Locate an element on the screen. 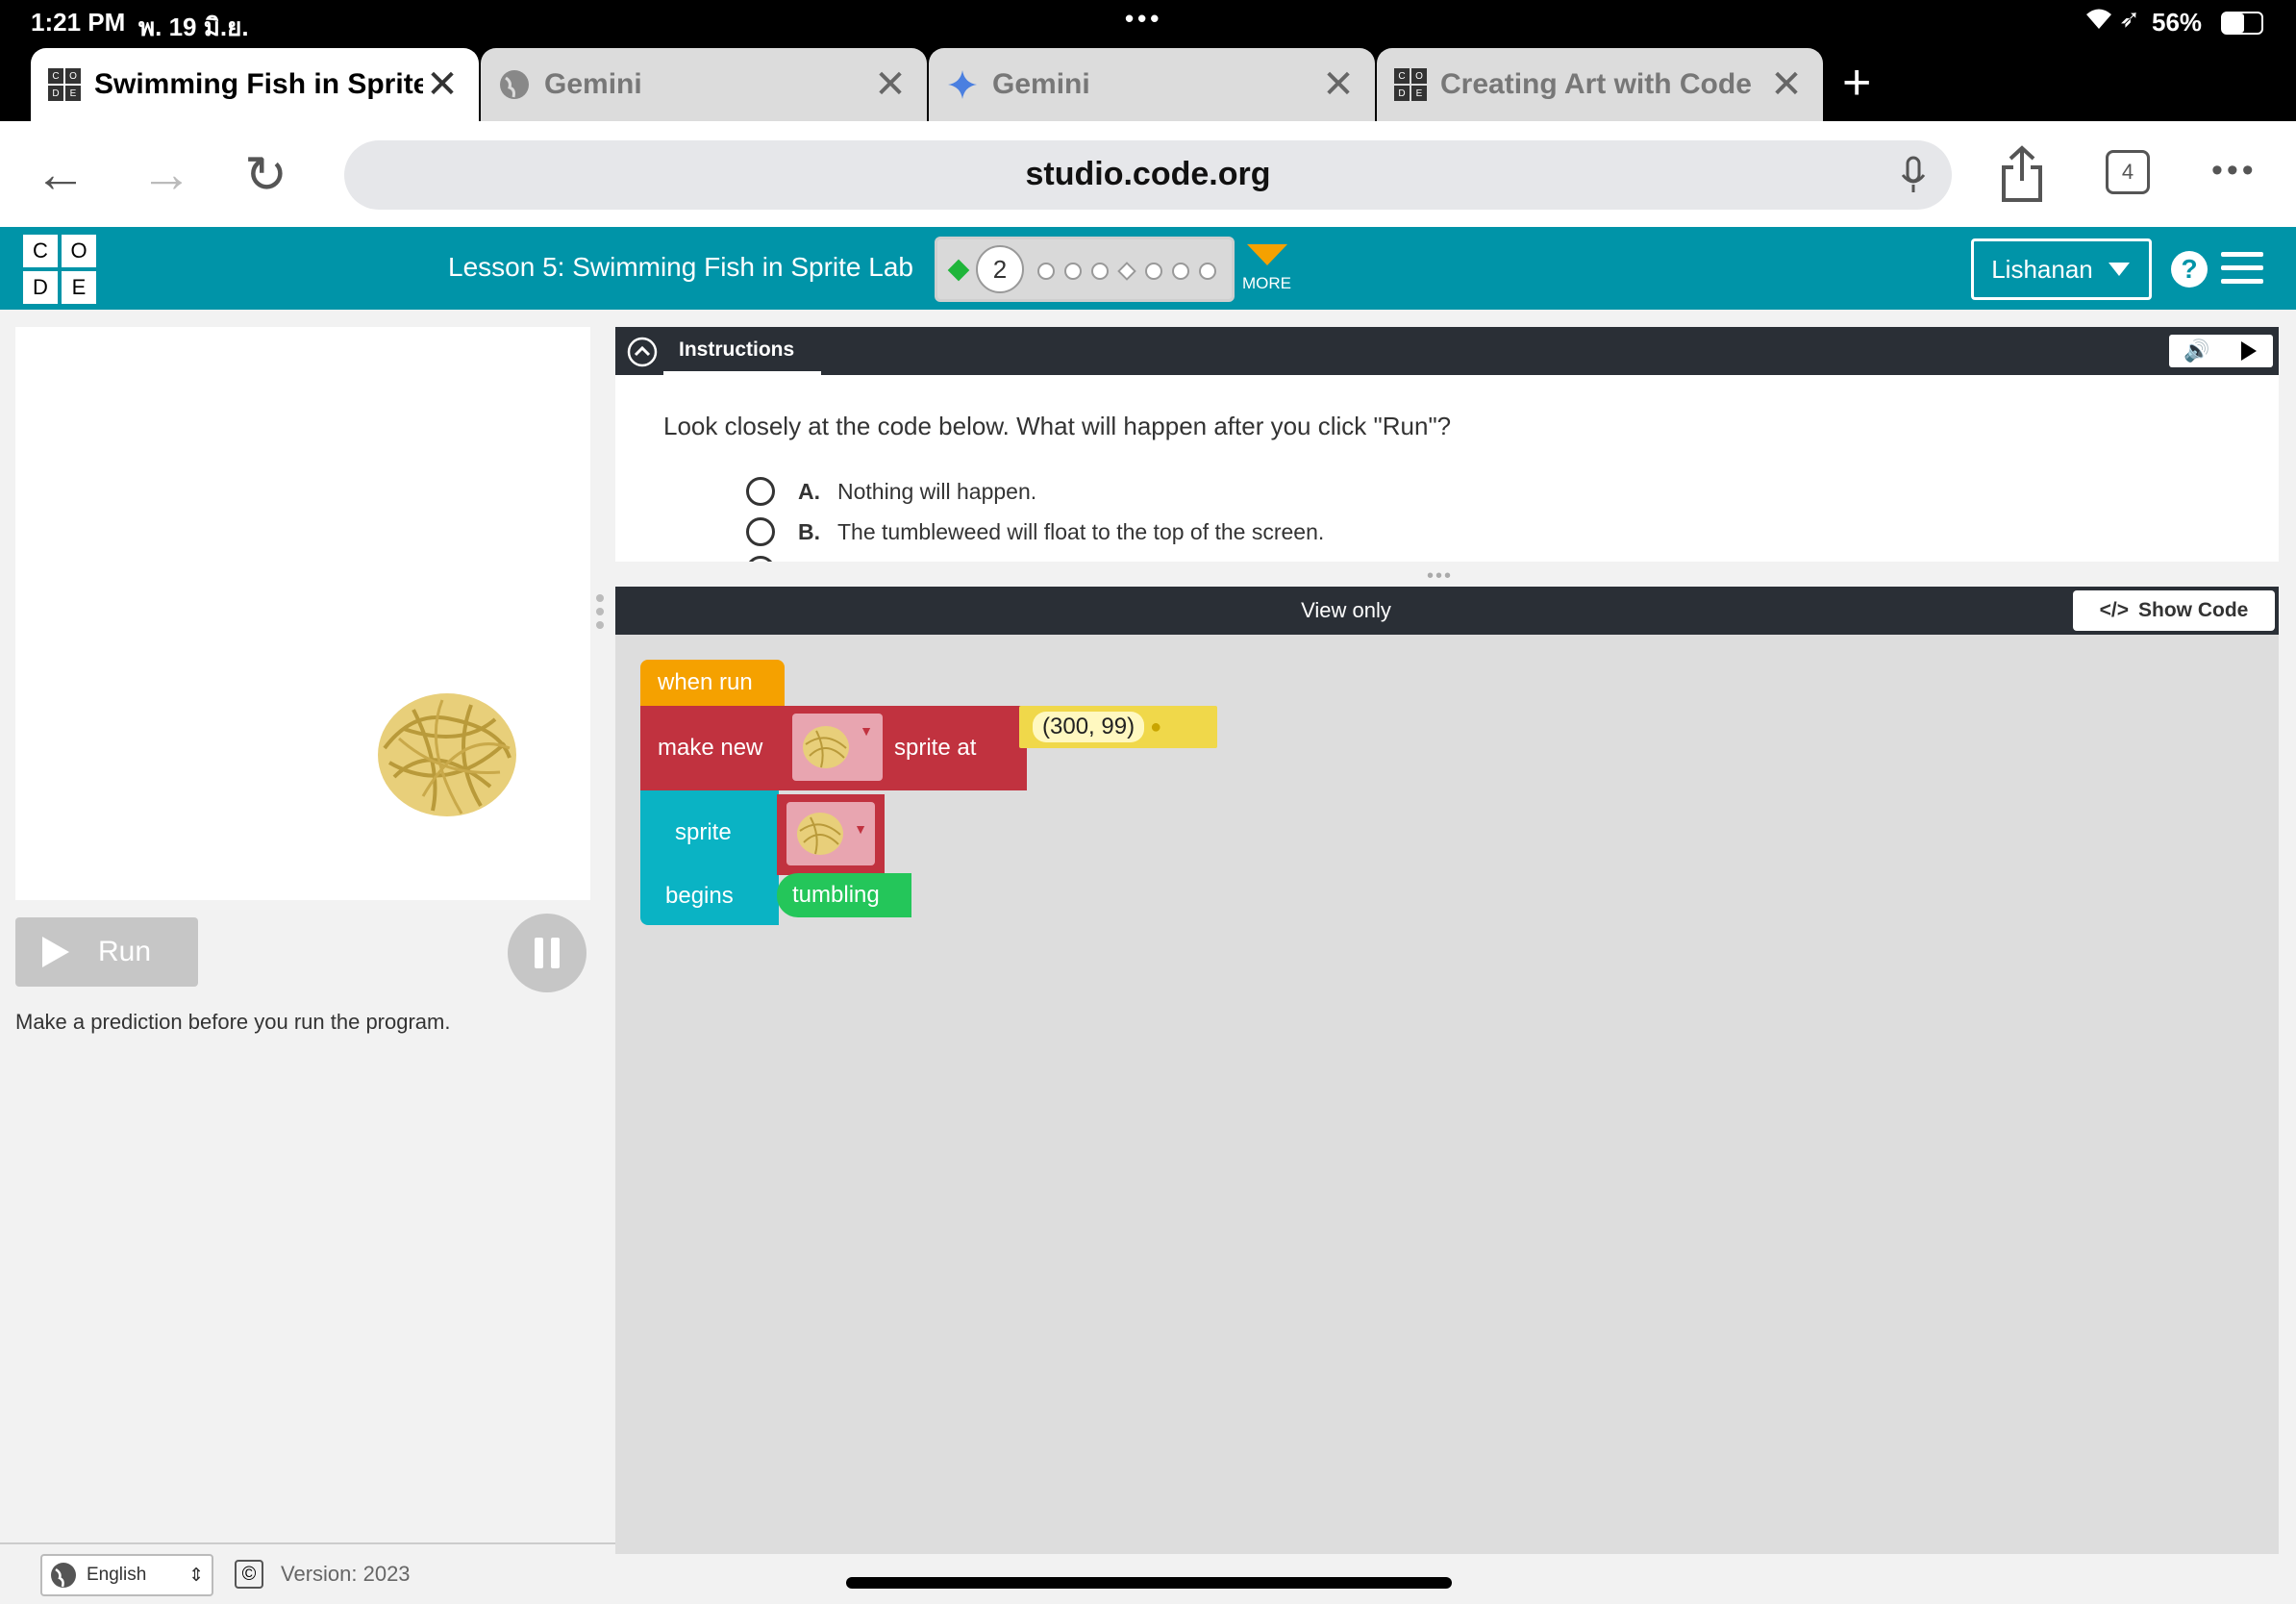 The height and width of the screenshot is (1604, 2296). user-menu-button: Lishanan is located at coordinates (2061, 269).